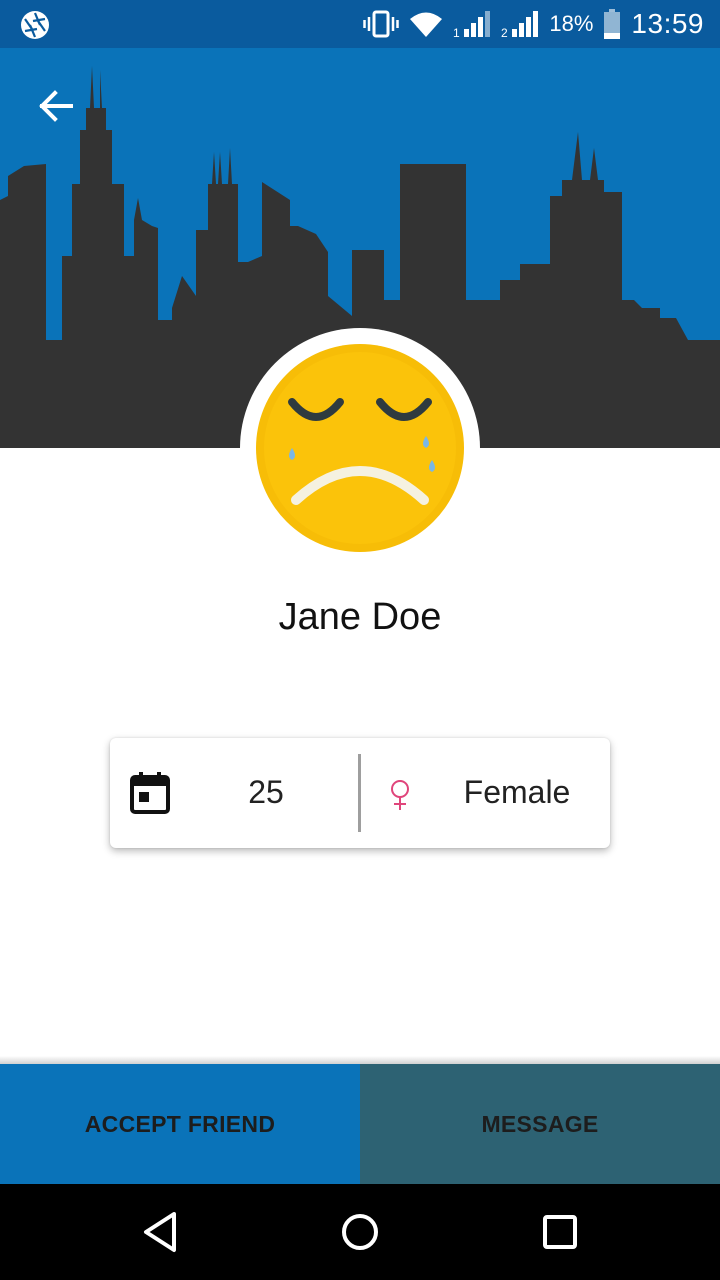 Image resolution: width=720 pixels, height=1280 pixels. What do you see at coordinates (360, 24) in the screenshot?
I see `status-bar: 1 2 18% 13:59` at bounding box center [360, 24].